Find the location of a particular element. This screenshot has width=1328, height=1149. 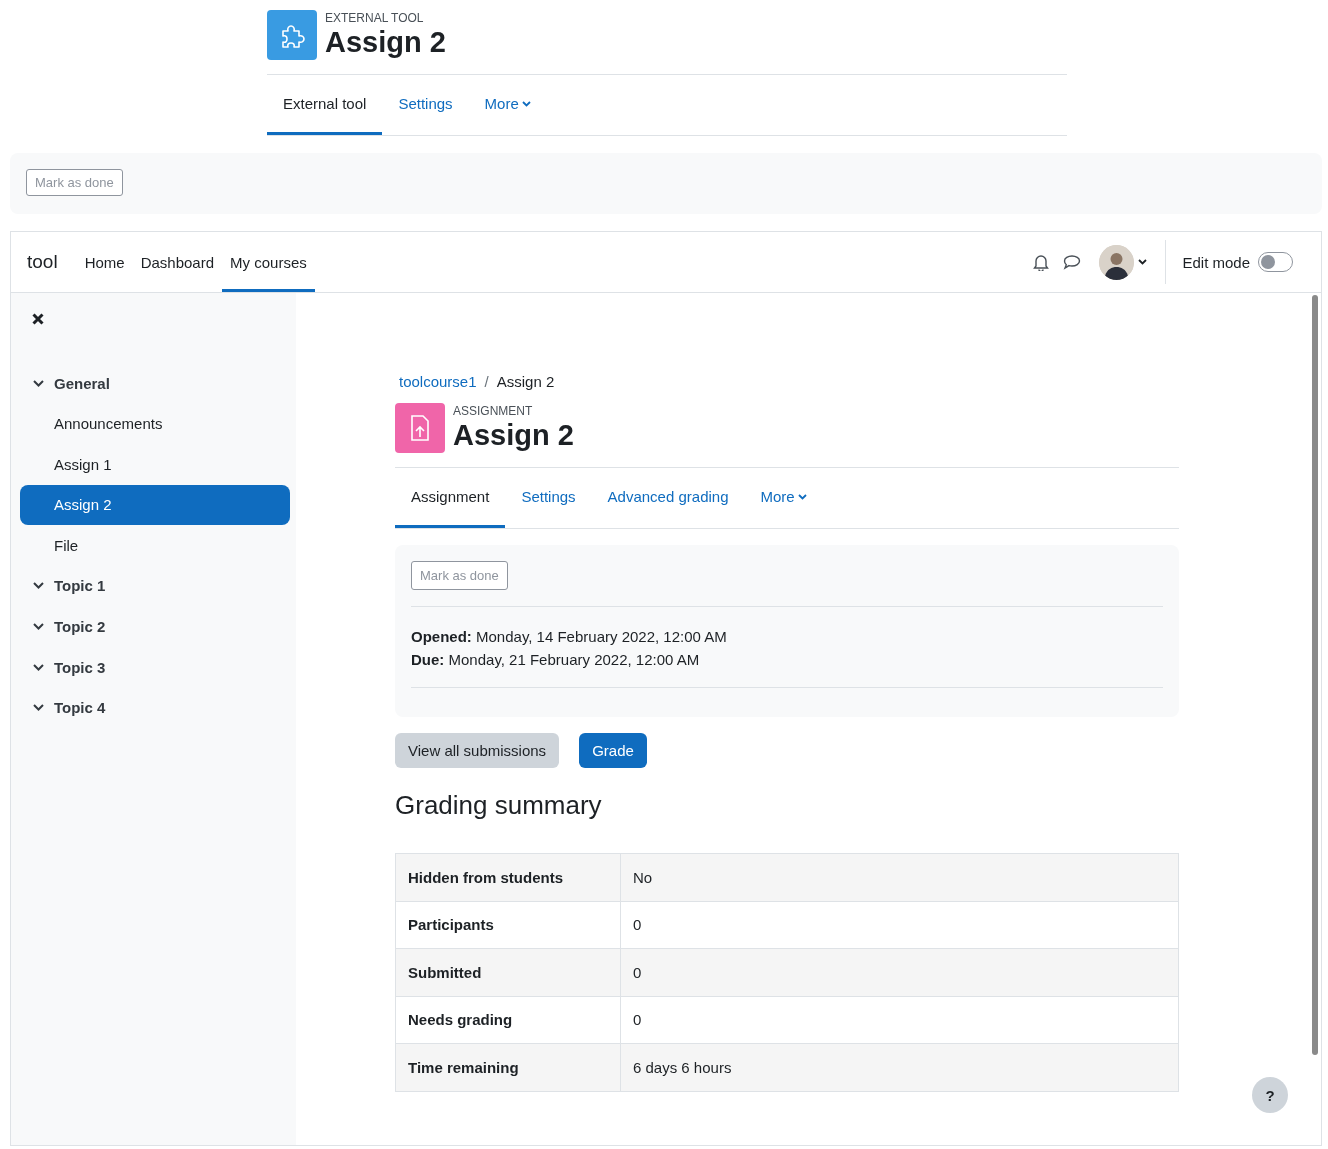

table-row-header: Submitted is located at coordinates (508, 972).